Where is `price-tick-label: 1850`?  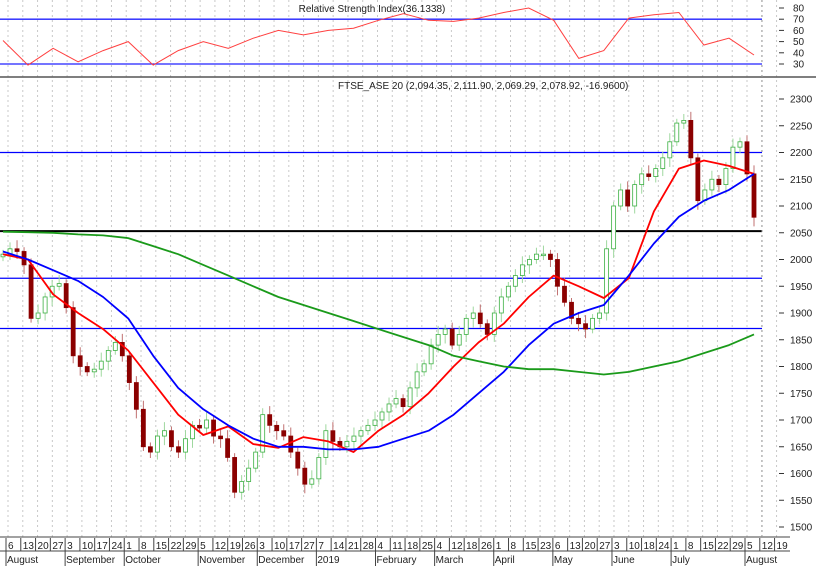
price-tick-label: 1850 is located at coordinates (801, 340).